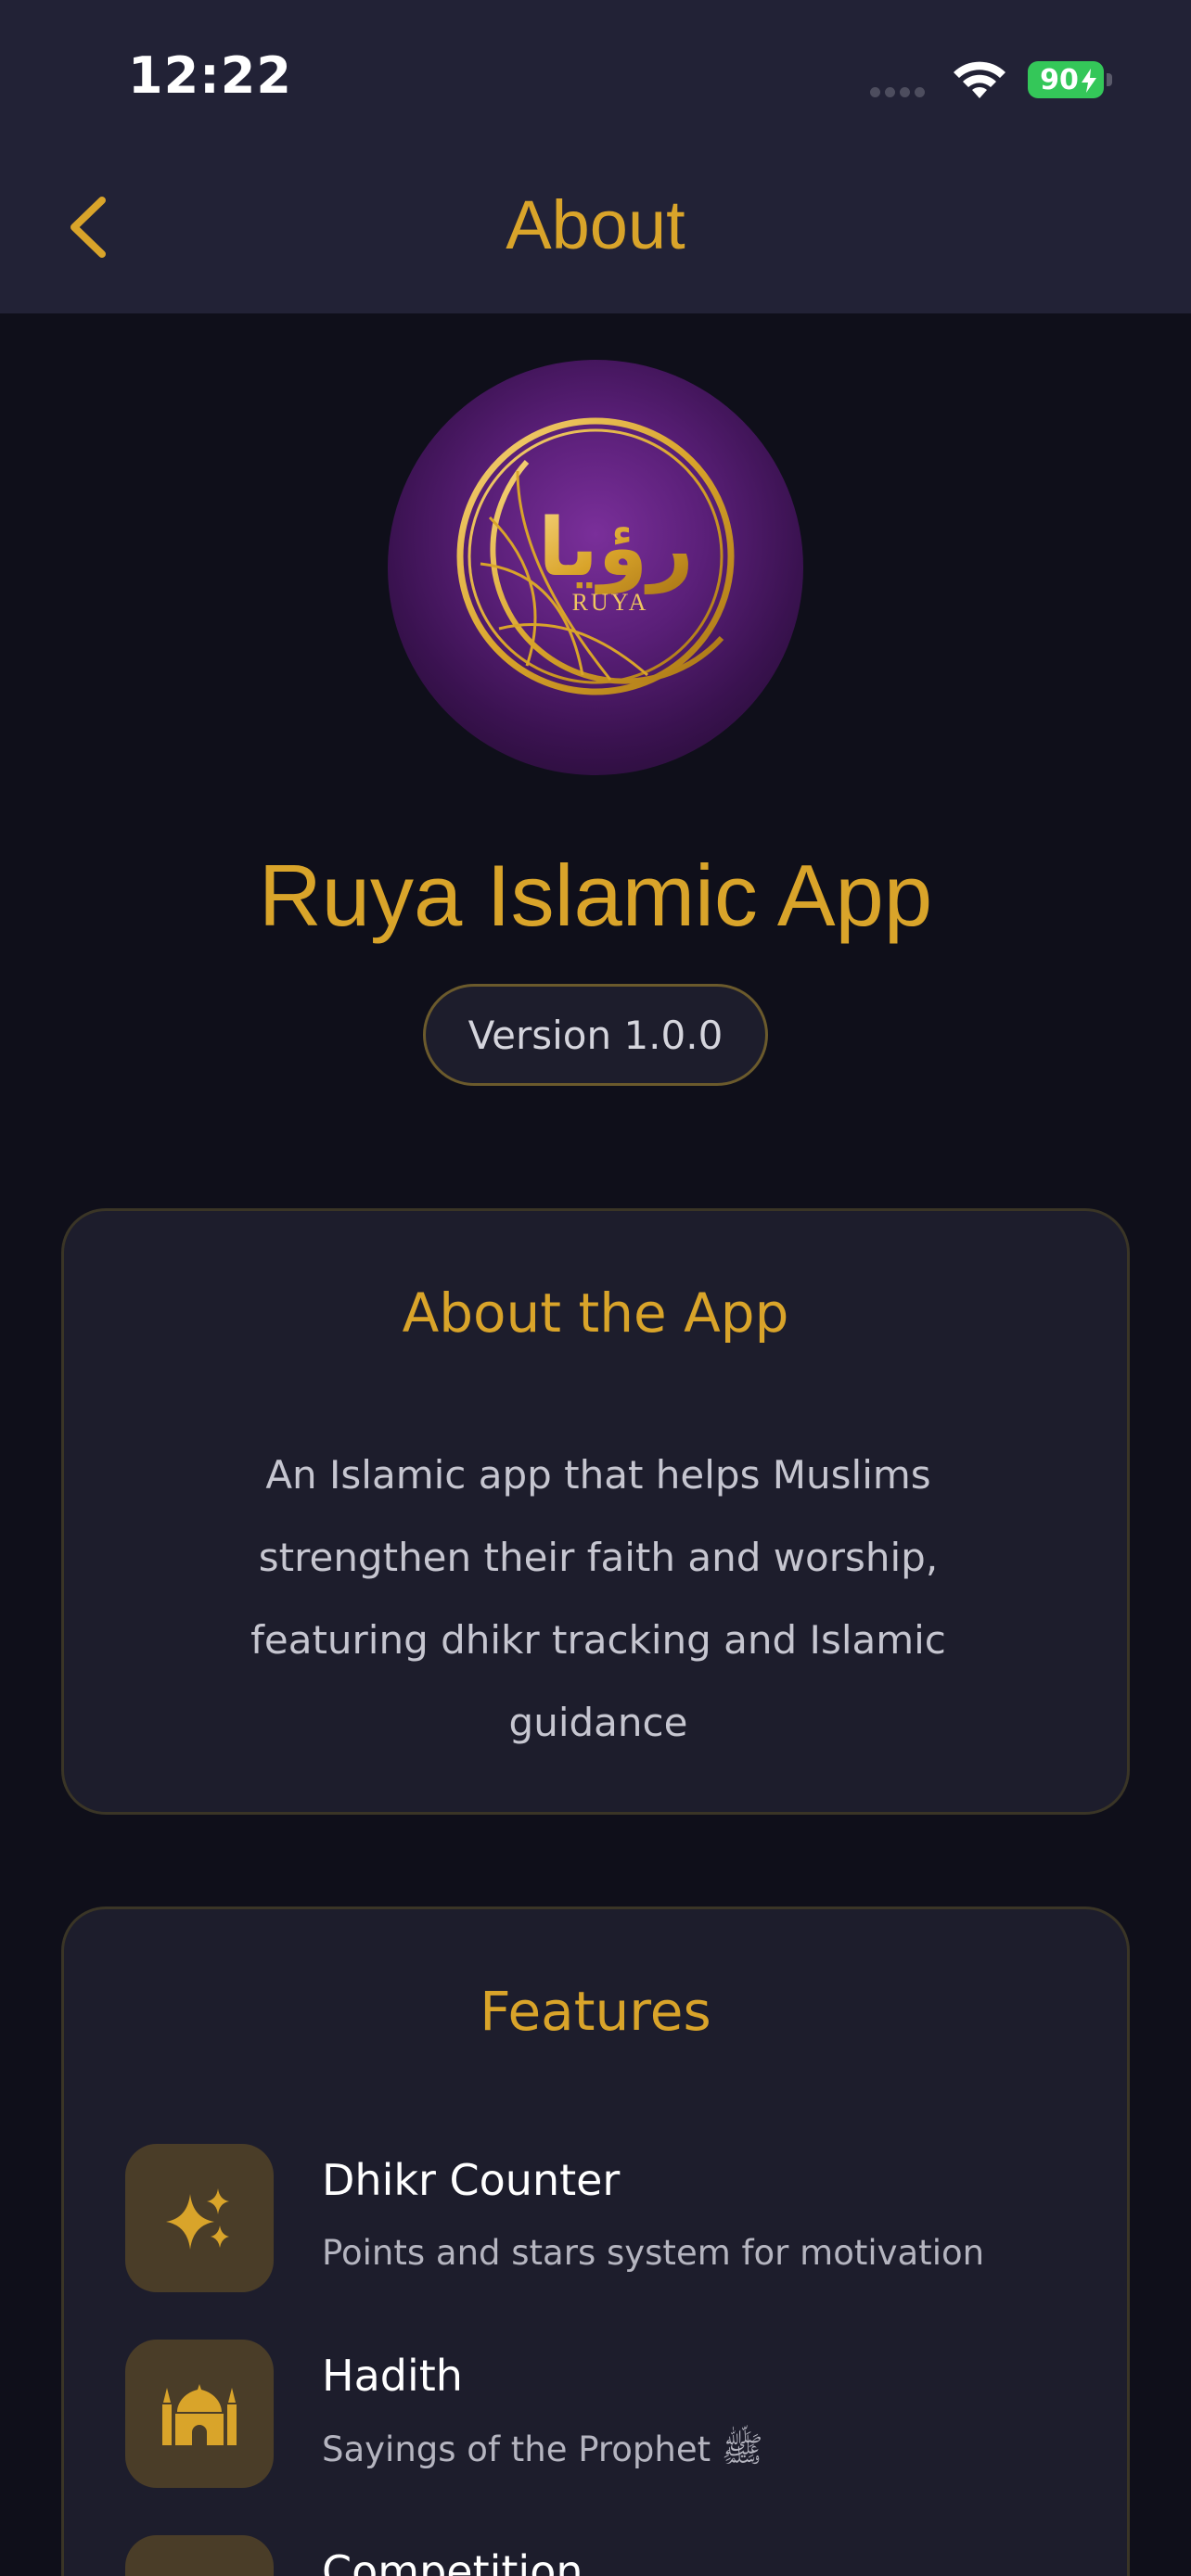  I want to click on cellular-signal-icon, so click(900, 91).